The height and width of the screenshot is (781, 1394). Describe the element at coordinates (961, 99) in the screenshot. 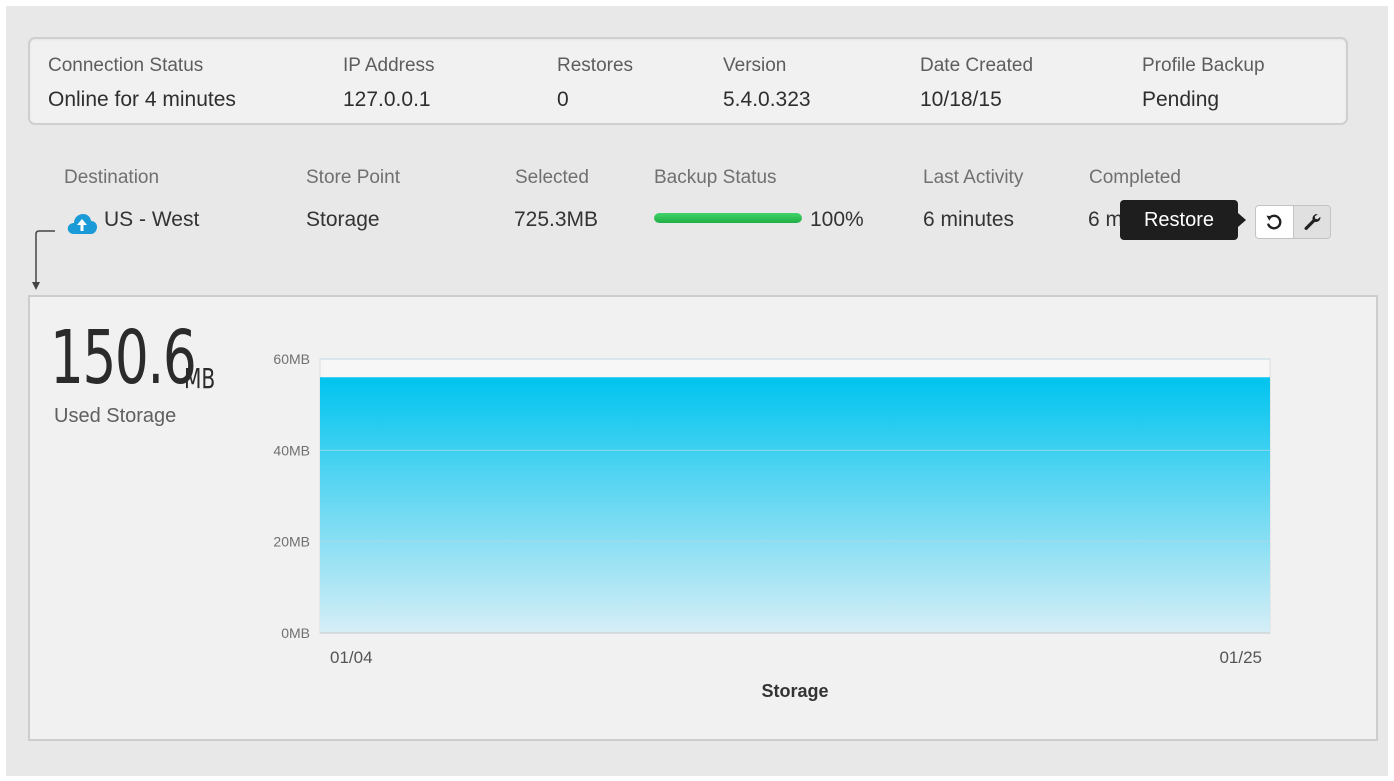

I see `summary-value: 10/18/15` at that location.